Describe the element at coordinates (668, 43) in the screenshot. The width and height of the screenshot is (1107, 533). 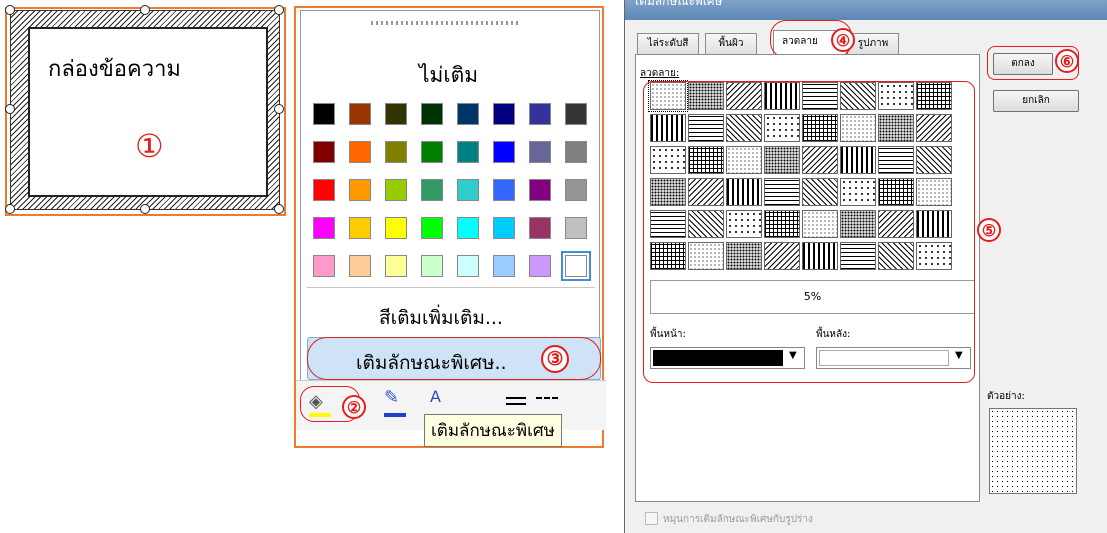
I see `tab-gradient: ไล่ระดับสี` at that location.